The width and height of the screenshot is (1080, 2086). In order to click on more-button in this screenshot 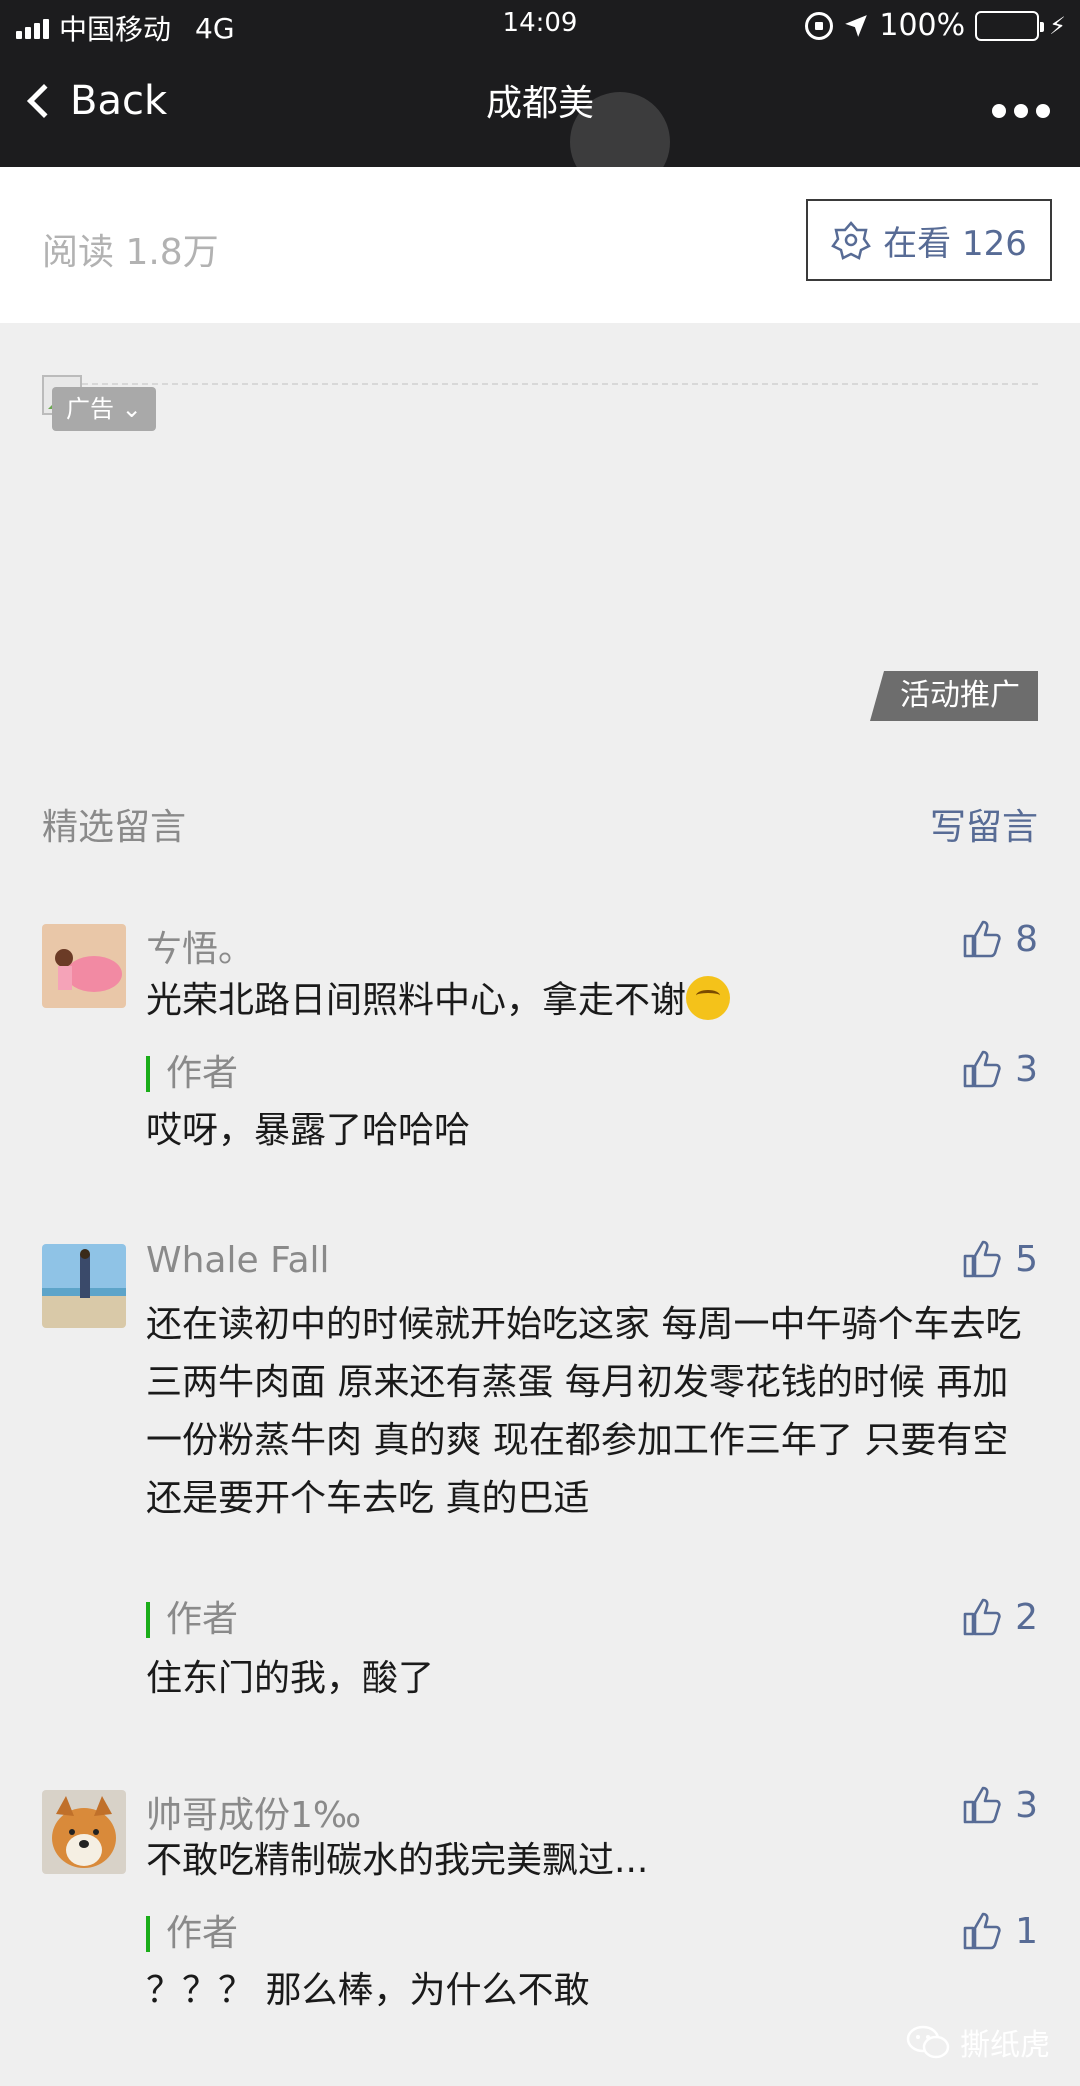, I will do `click(1021, 111)`.